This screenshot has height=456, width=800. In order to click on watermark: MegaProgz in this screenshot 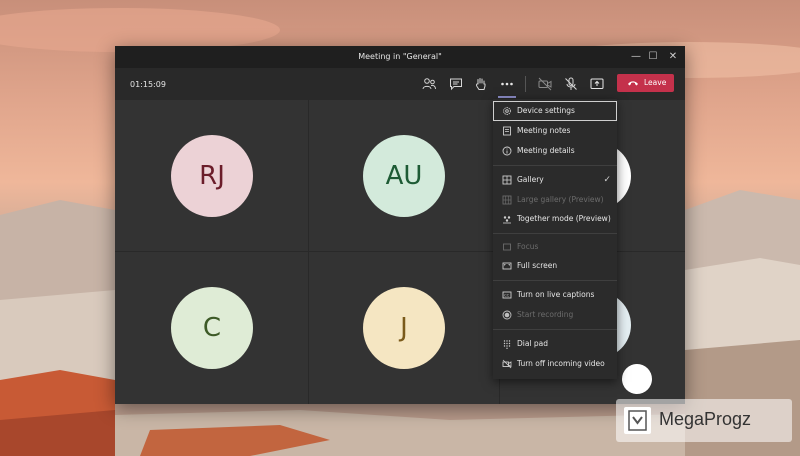, I will do `click(704, 420)`.